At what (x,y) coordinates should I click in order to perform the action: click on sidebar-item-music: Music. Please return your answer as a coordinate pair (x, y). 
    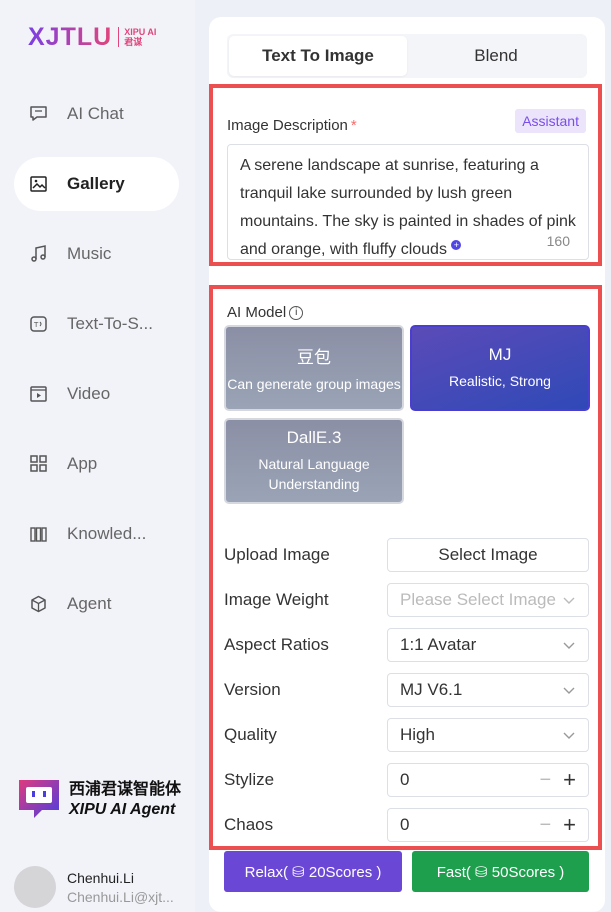
    Looking at the image, I should click on (96, 254).